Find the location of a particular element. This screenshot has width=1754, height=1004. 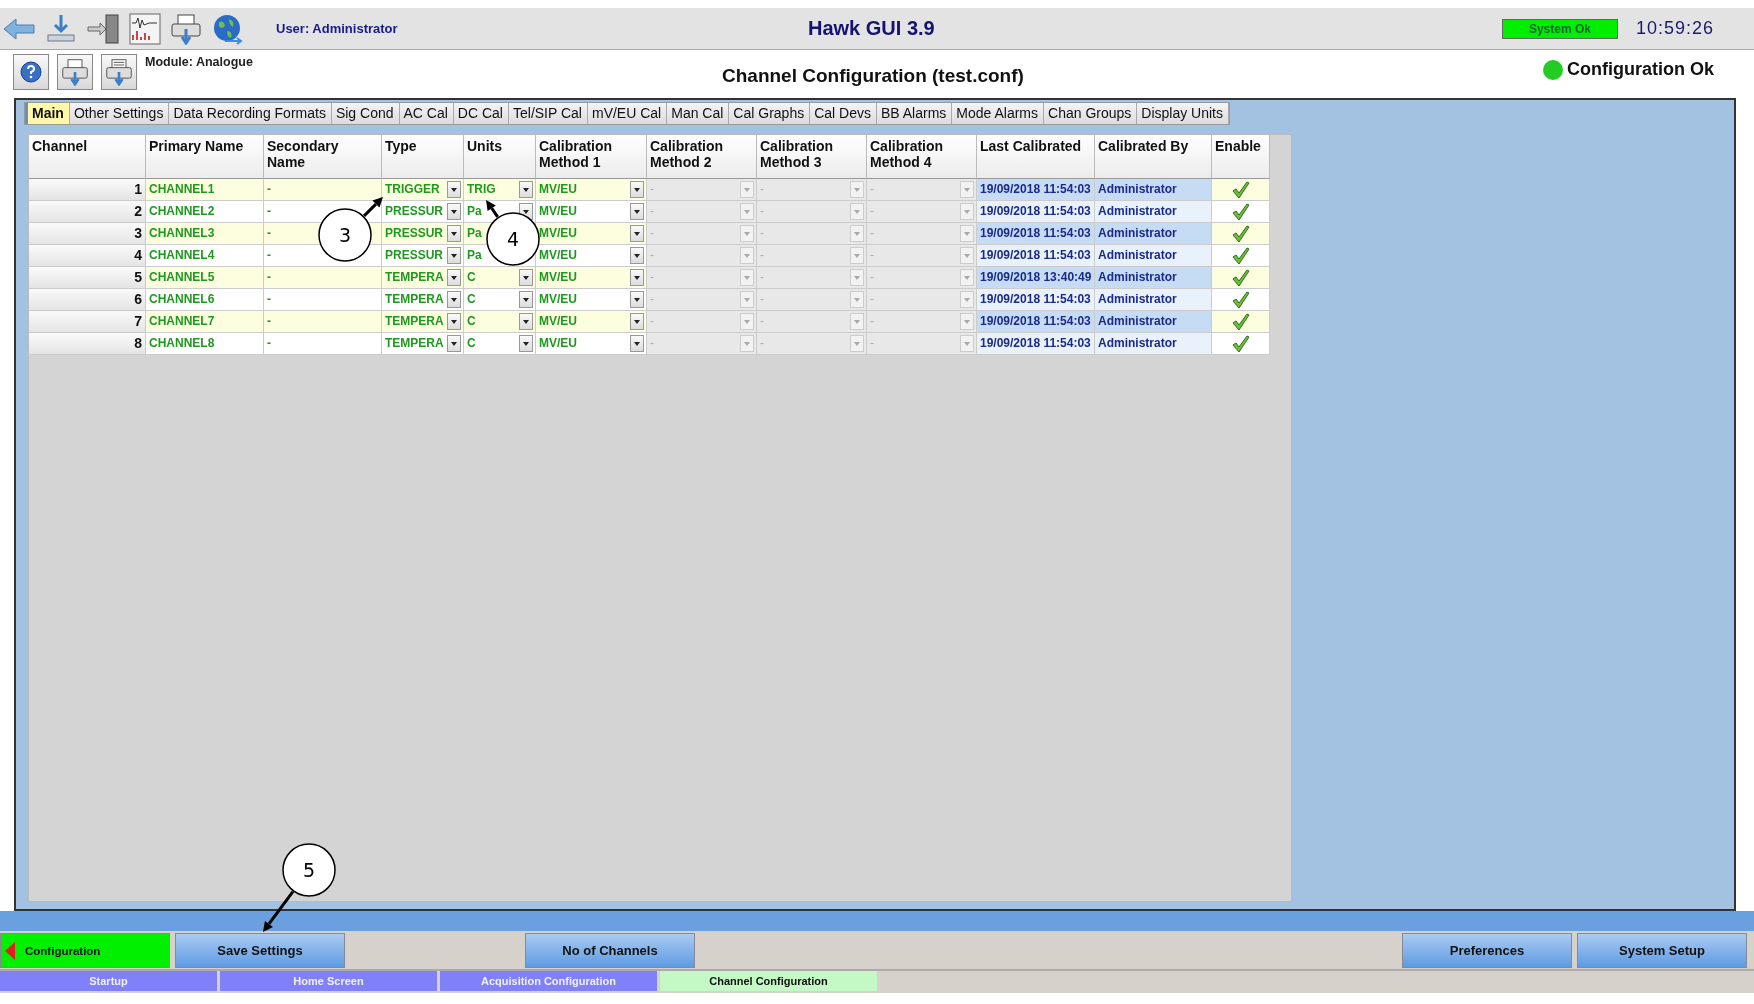

exit-door-icon is located at coordinates (103, 28).